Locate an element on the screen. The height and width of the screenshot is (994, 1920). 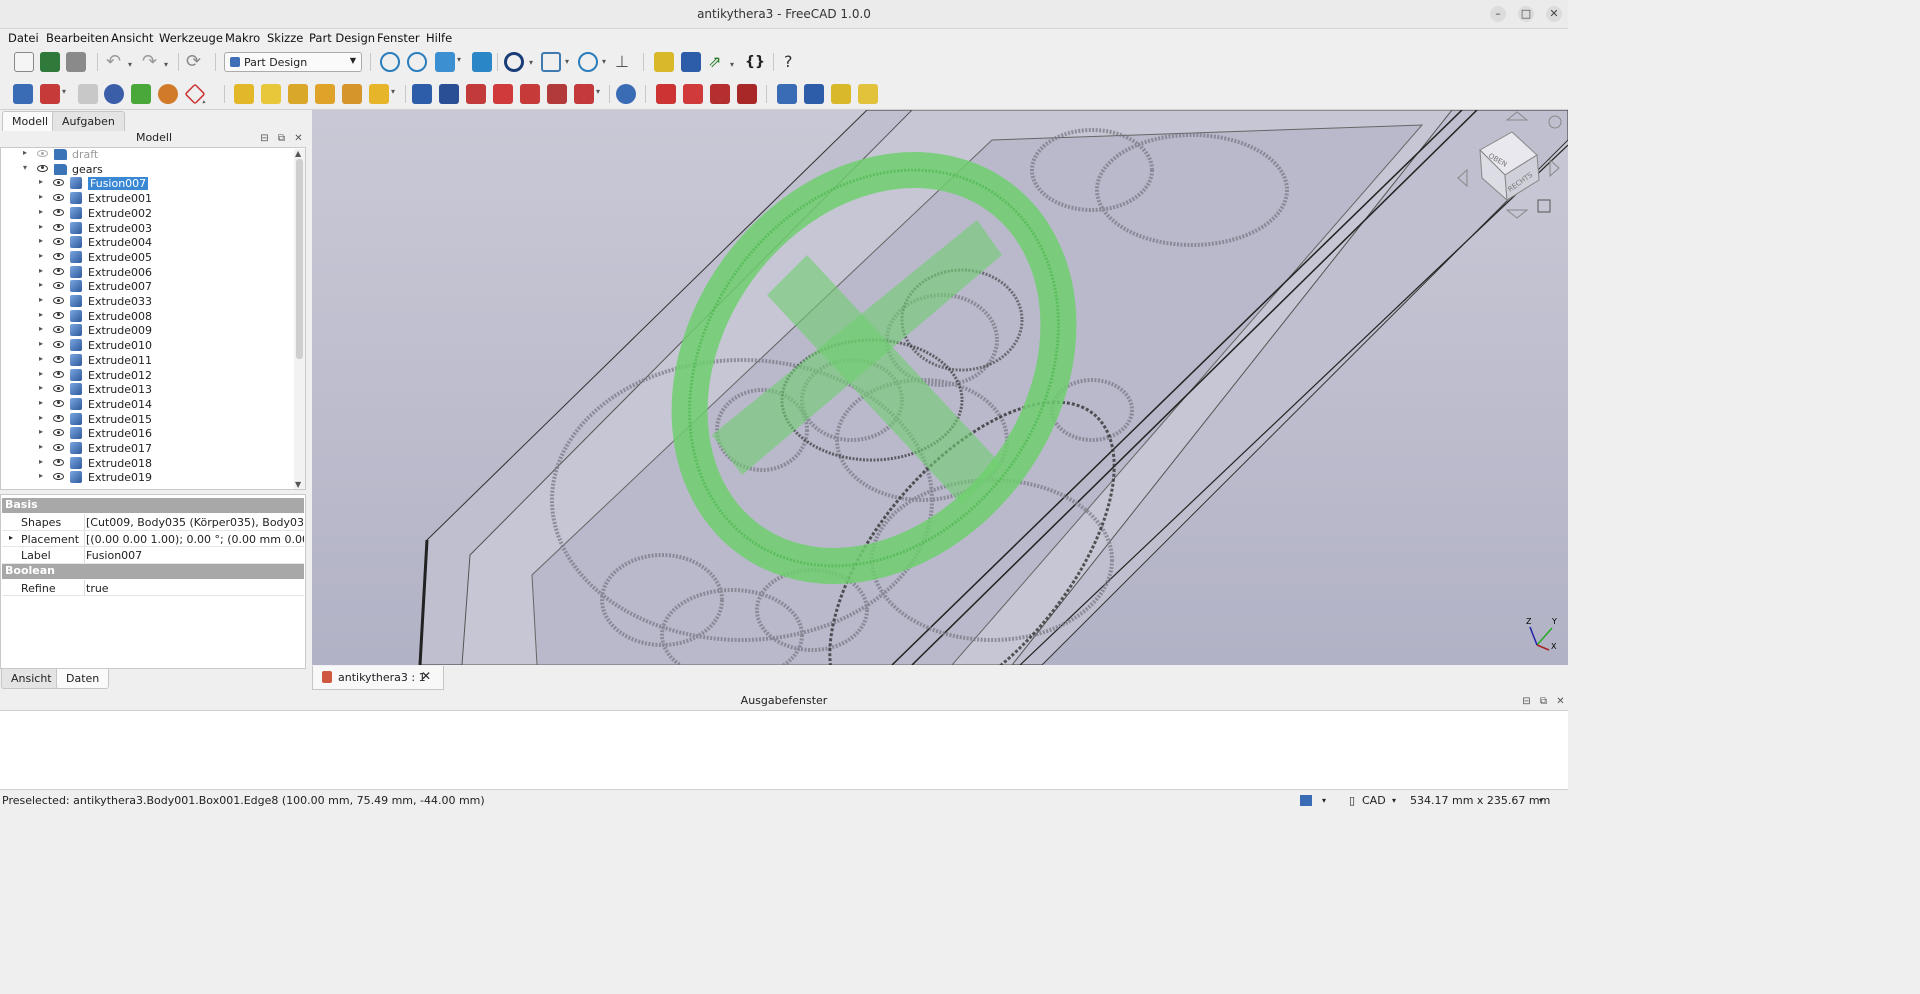
sweep-icon is located at coordinates (325, 94).